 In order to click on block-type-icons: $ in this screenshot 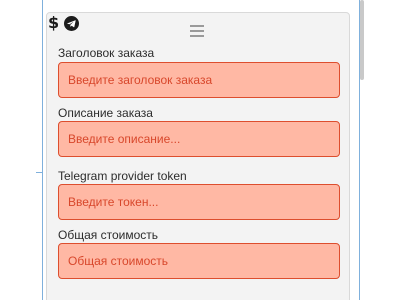, I will do `click(64, 22)`.